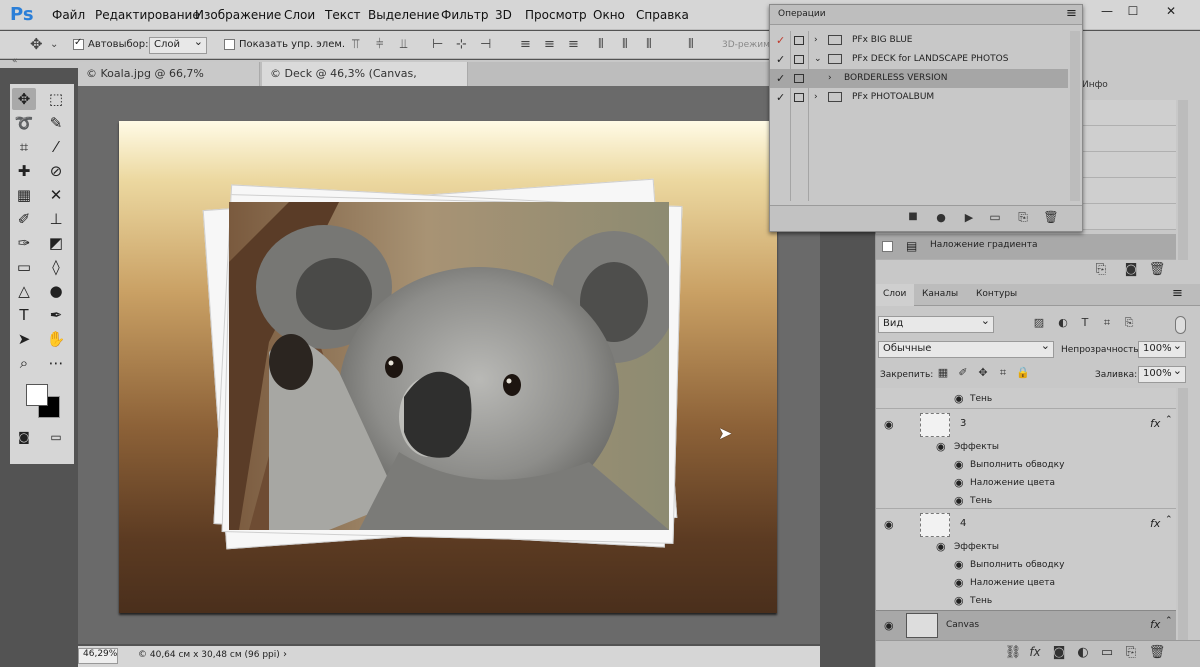  Describe the element at coordinates (818, 59) in the screenshot. I see `expand-icon: ⌄` at that location.